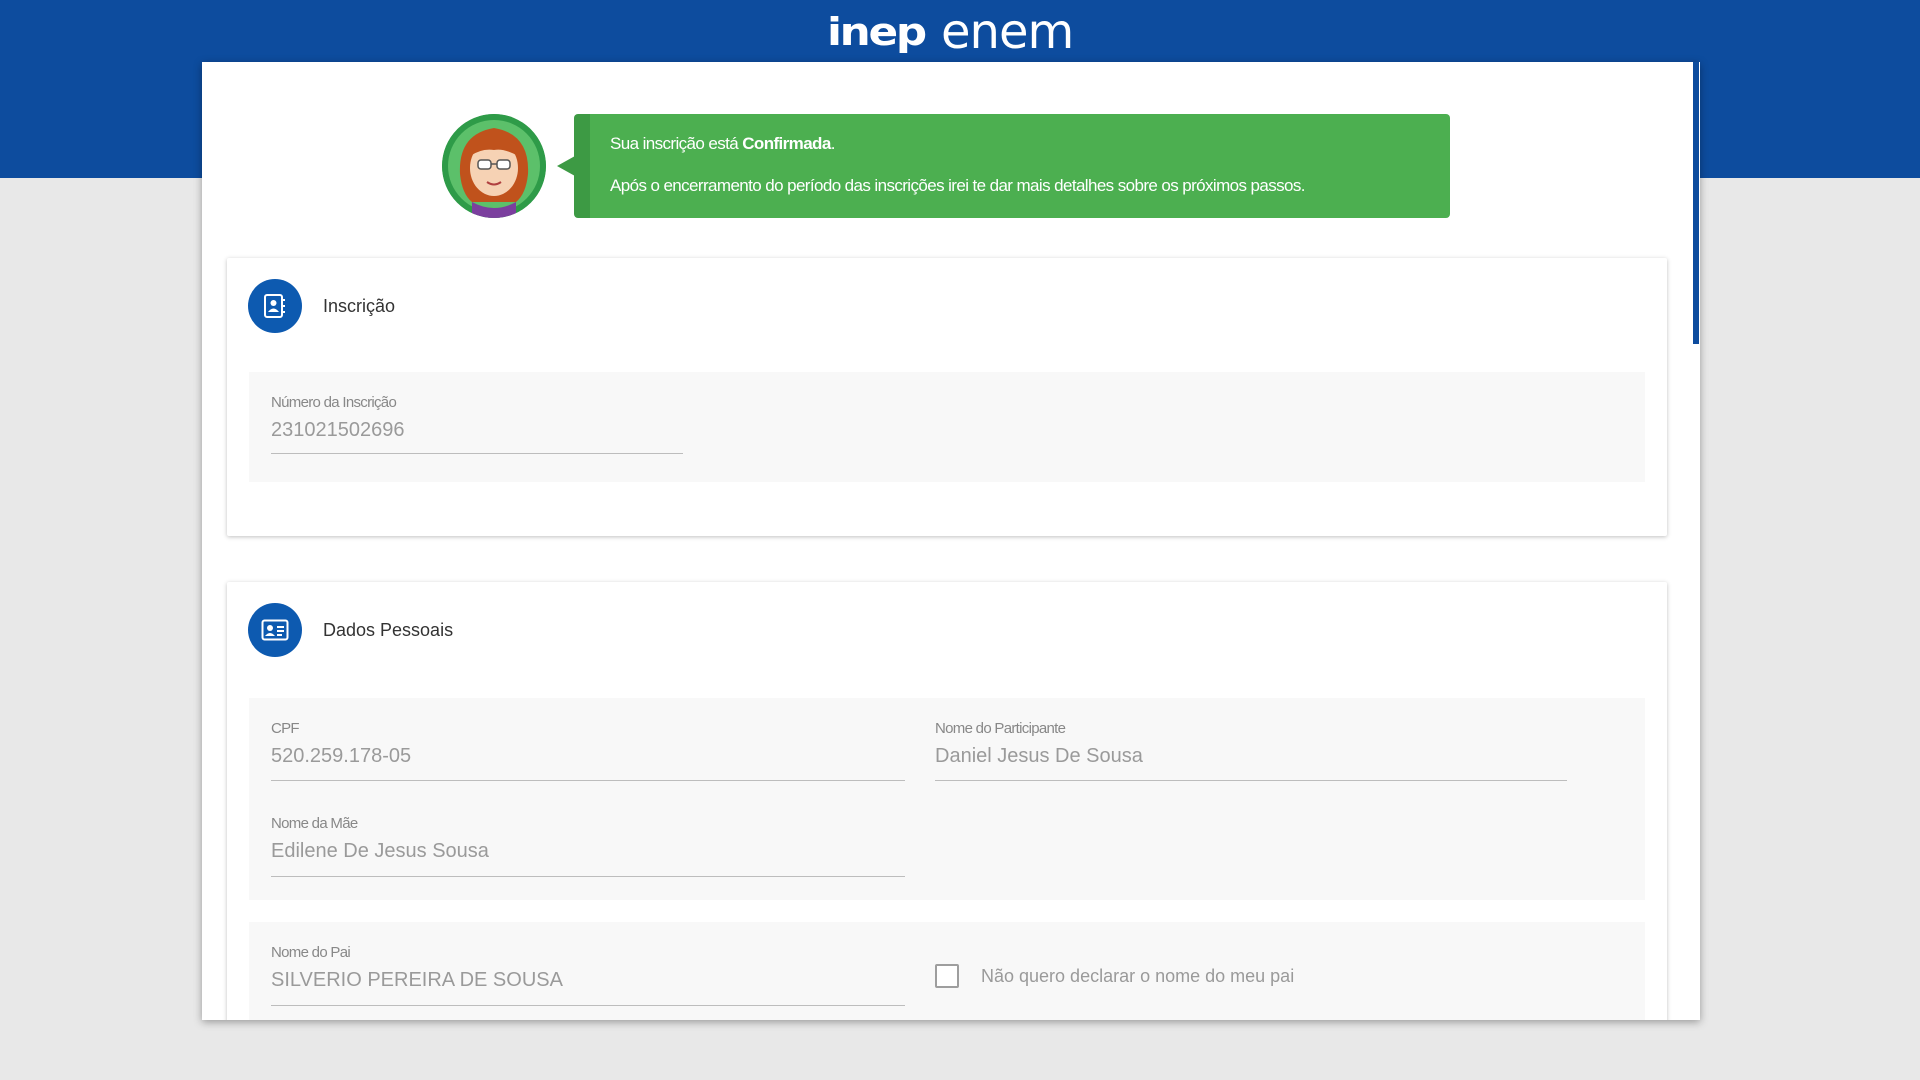 The image size is (1920, 1080). I want to click on cpf-label: CPF, so click(285, 728).